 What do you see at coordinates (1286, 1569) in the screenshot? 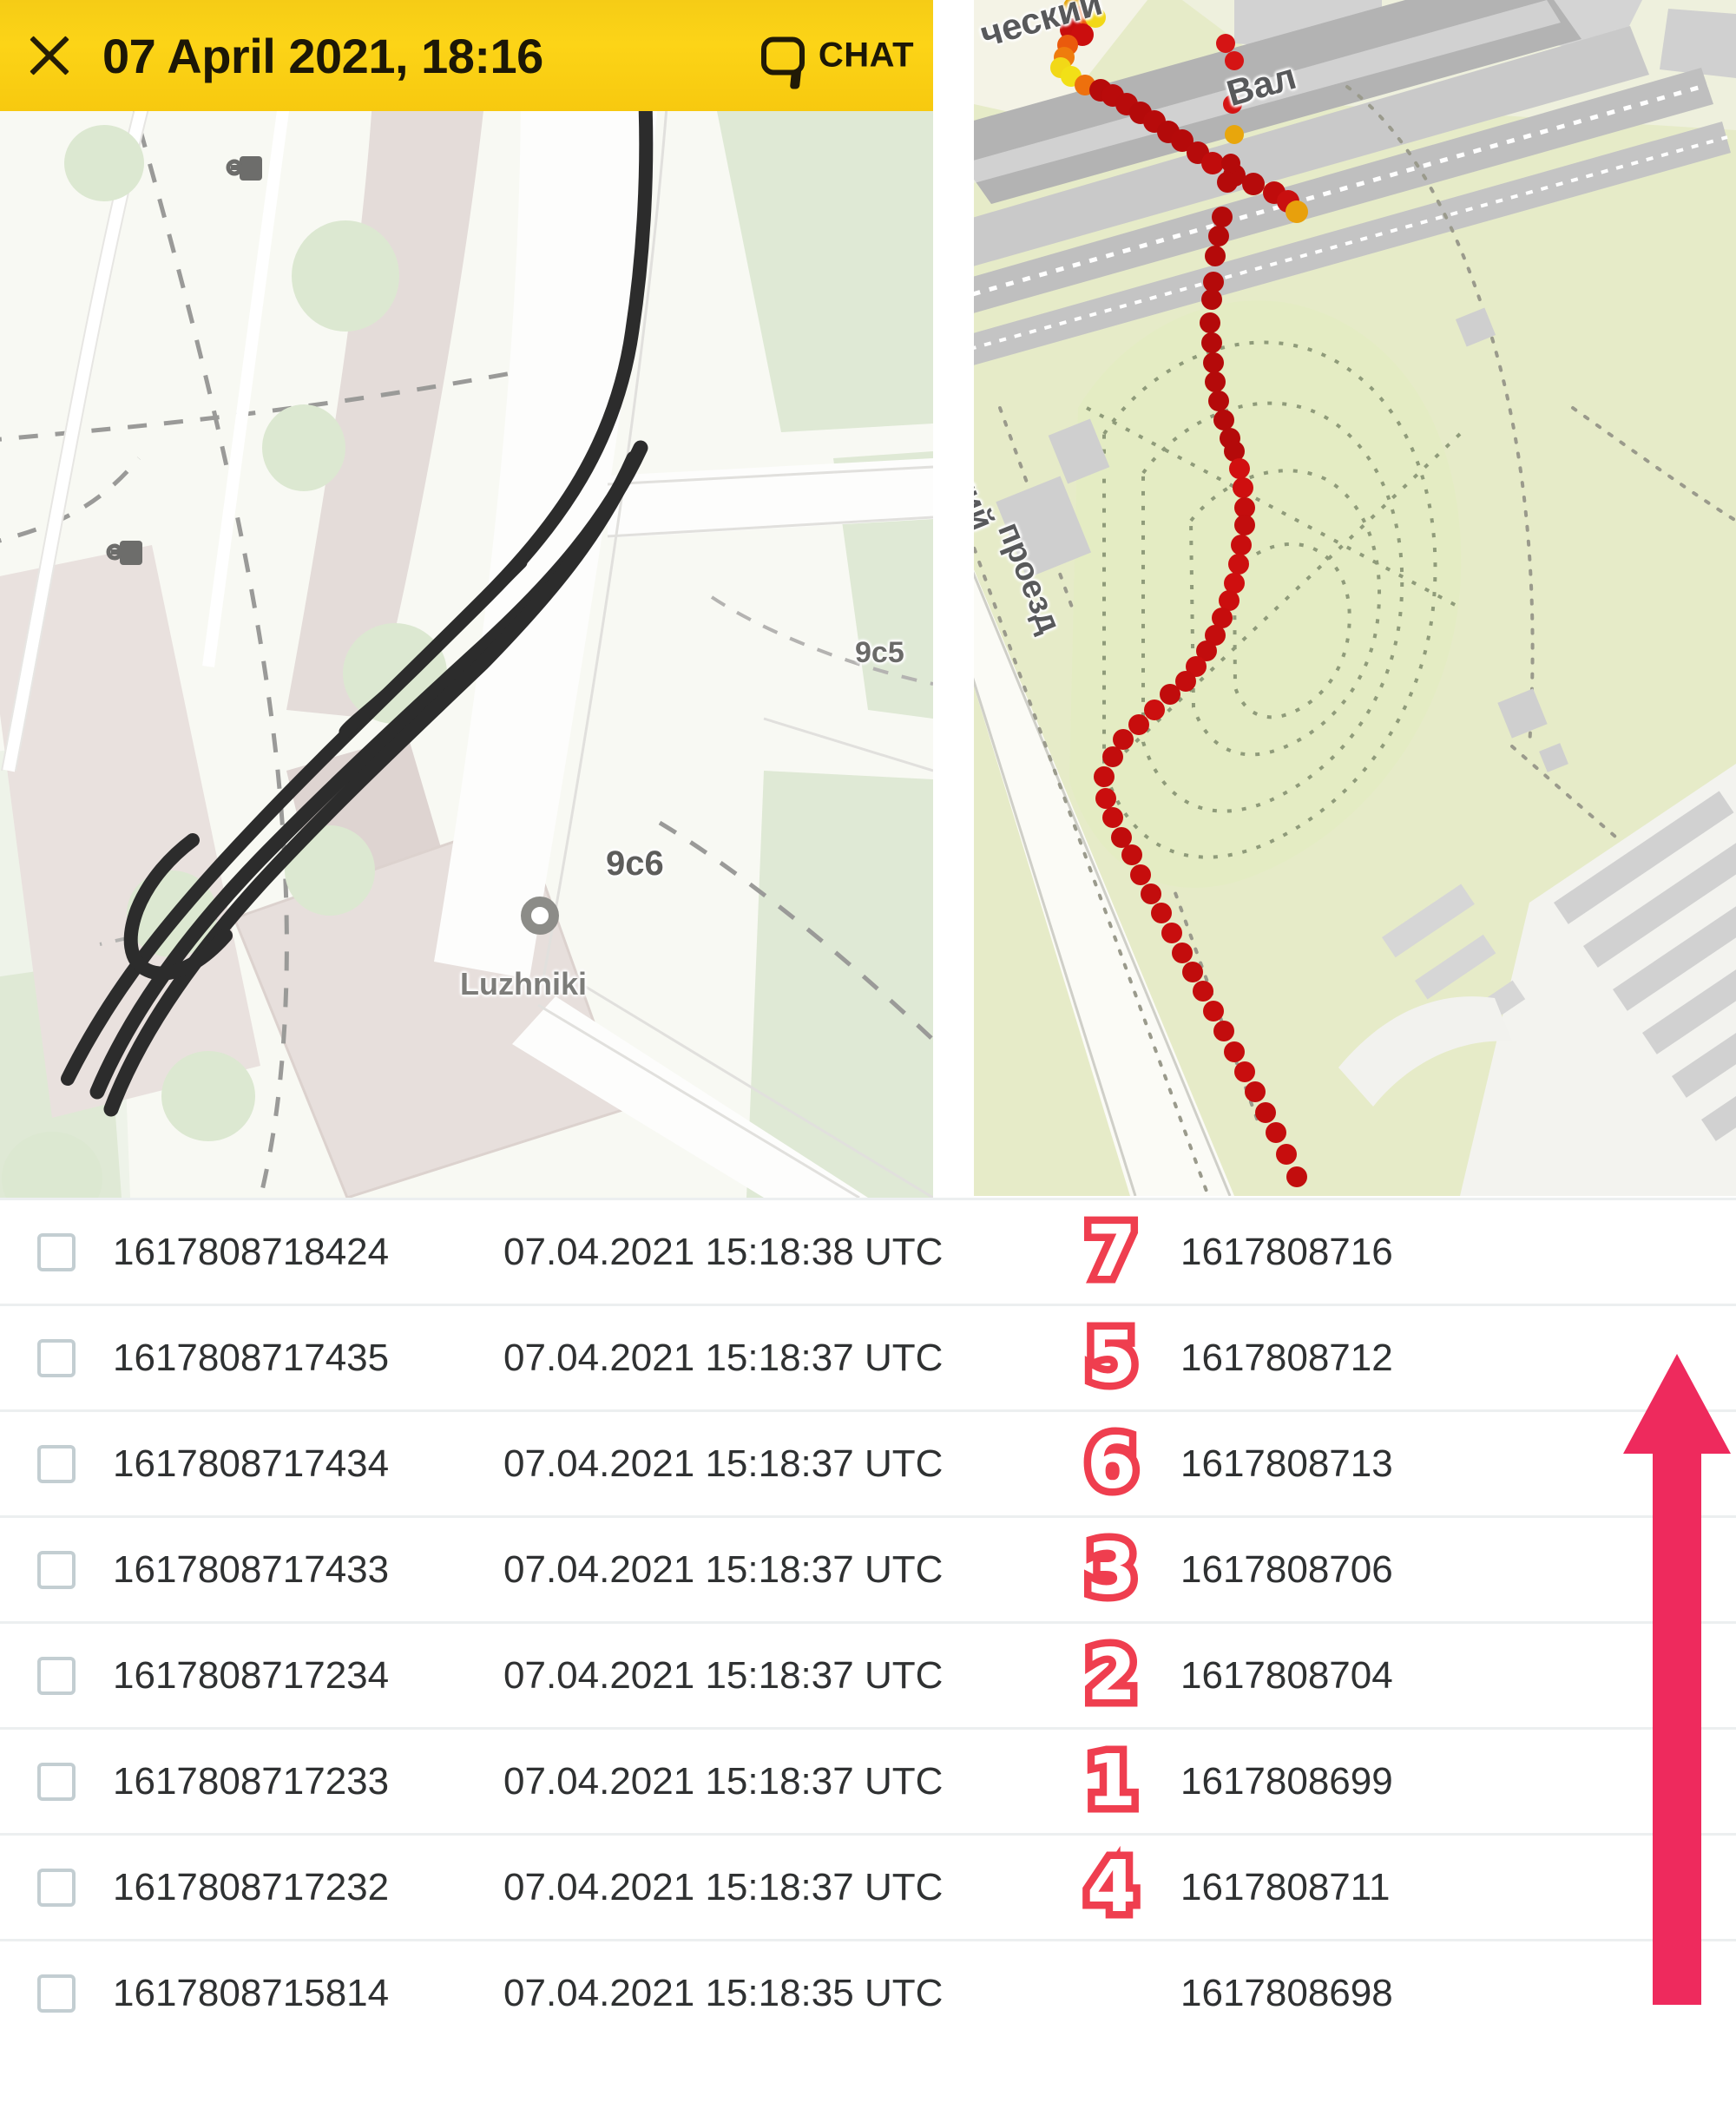
I see `signal-id: 1617808706` at bounding box center [1286, 1569].